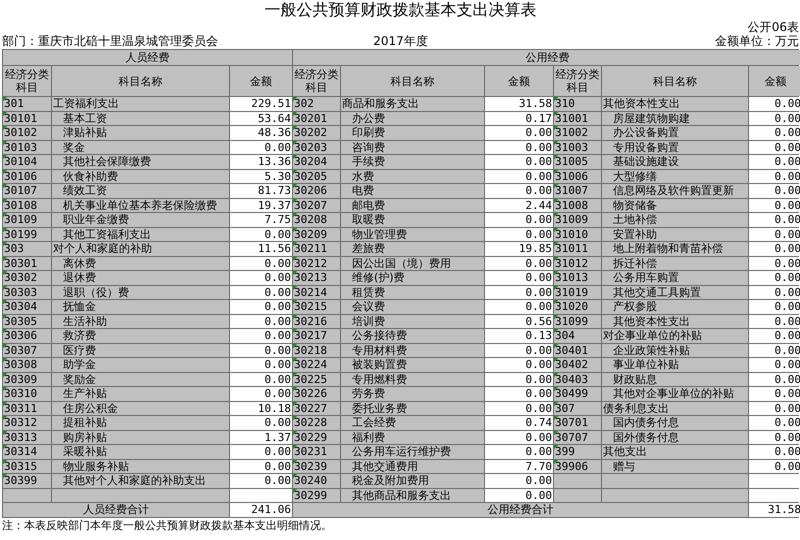  What do you see at coordinates (675, 292) in the screenshot?
I see `item-name-cell: 其他交通工具购置` at bounding box center [675, 292].